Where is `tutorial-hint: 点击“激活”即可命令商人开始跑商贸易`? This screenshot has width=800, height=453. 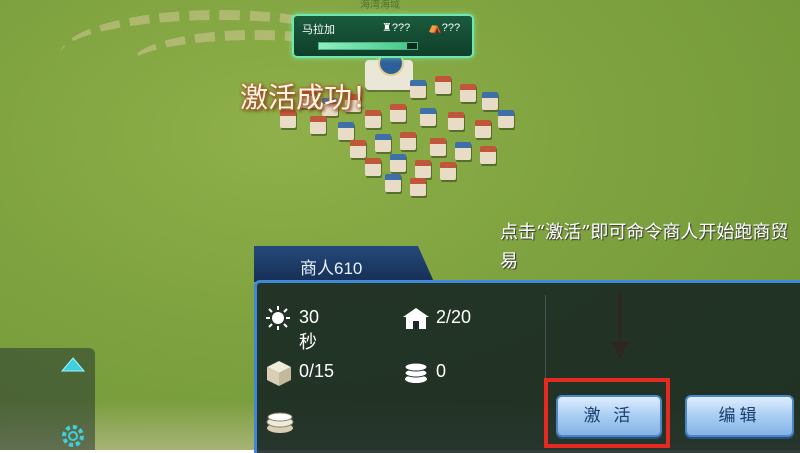 tutorial-hint: 点击“激活”即可命令商人开始跑商贸易 is located at coordinates (644, 247).